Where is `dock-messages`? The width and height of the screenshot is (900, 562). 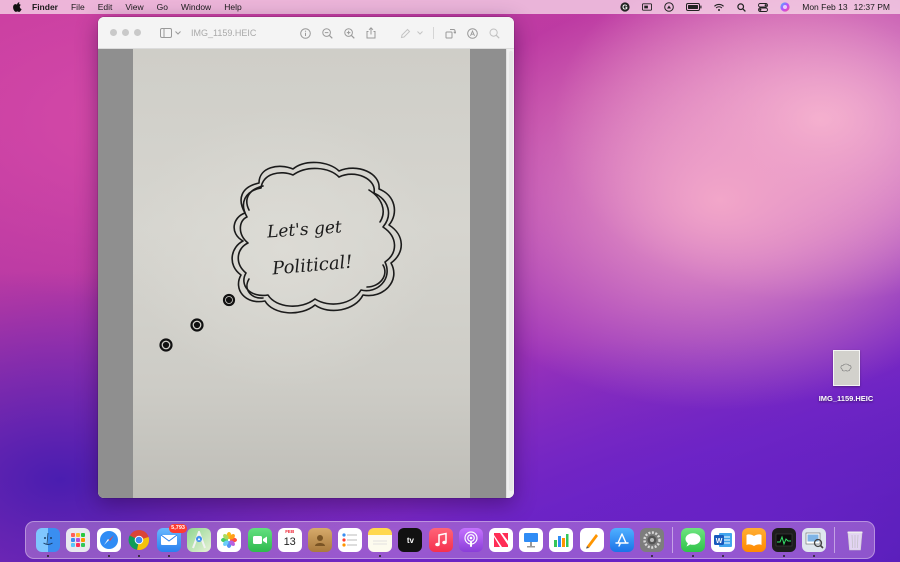
dock-messages is located at coordinates (693, 542).